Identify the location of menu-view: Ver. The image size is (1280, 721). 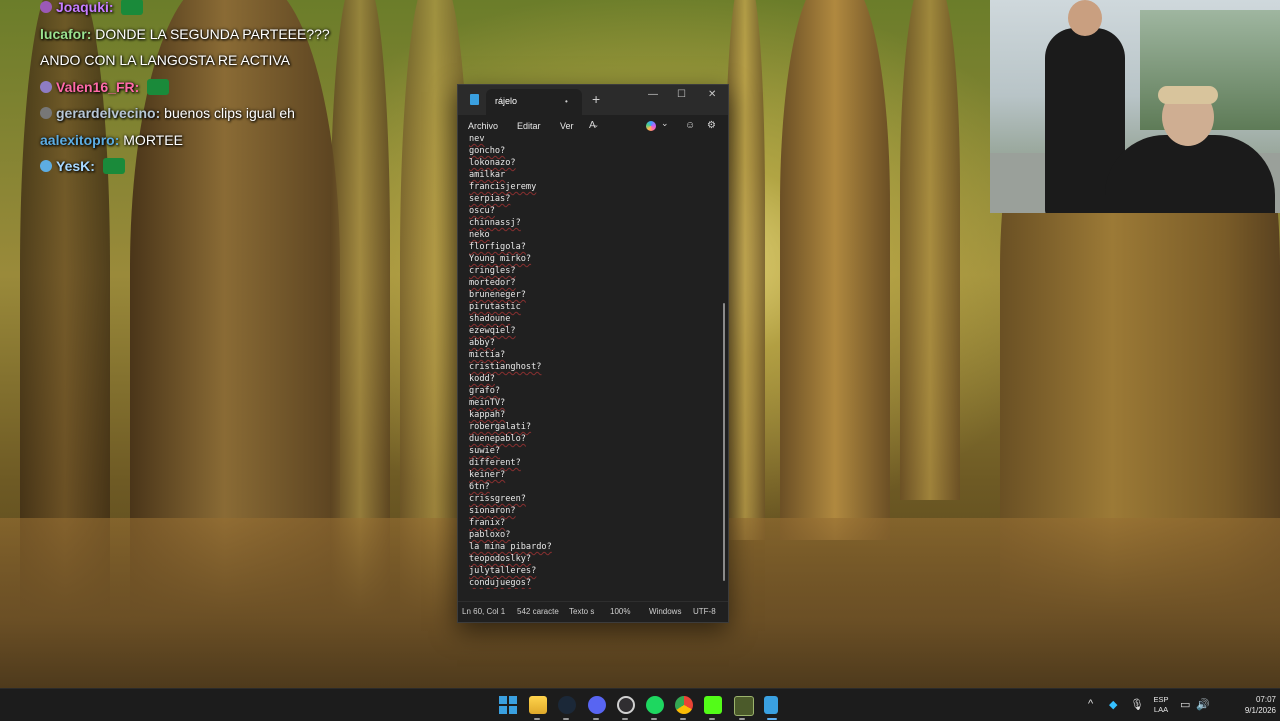
(567, 126).